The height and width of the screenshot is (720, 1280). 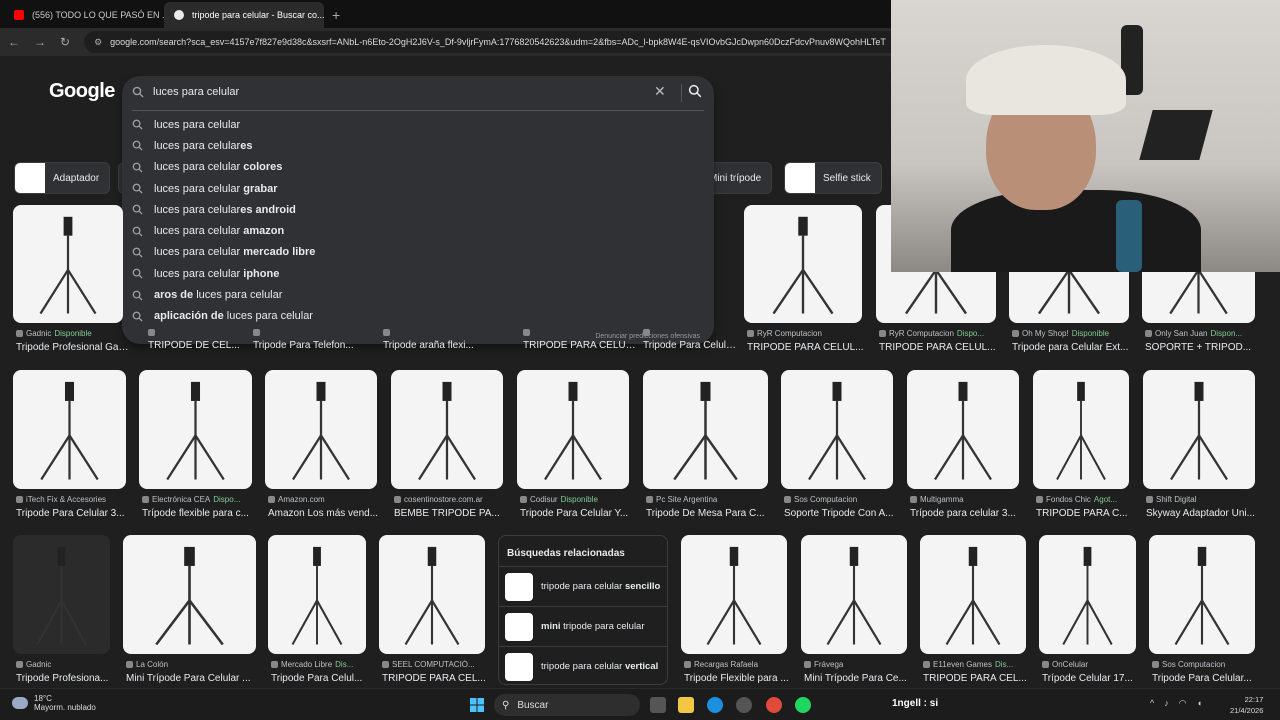 I want to click on webcam-overlay, so click(x=1085, y=136).